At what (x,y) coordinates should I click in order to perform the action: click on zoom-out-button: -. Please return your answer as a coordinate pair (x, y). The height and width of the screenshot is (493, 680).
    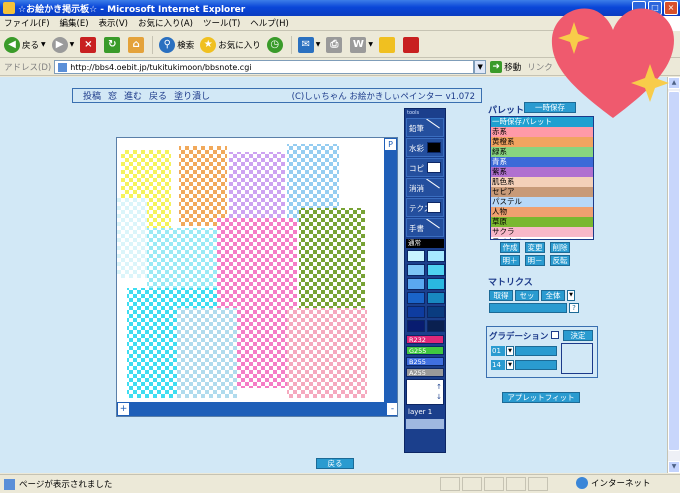
    Looking at the image, I should click on (391, 409).